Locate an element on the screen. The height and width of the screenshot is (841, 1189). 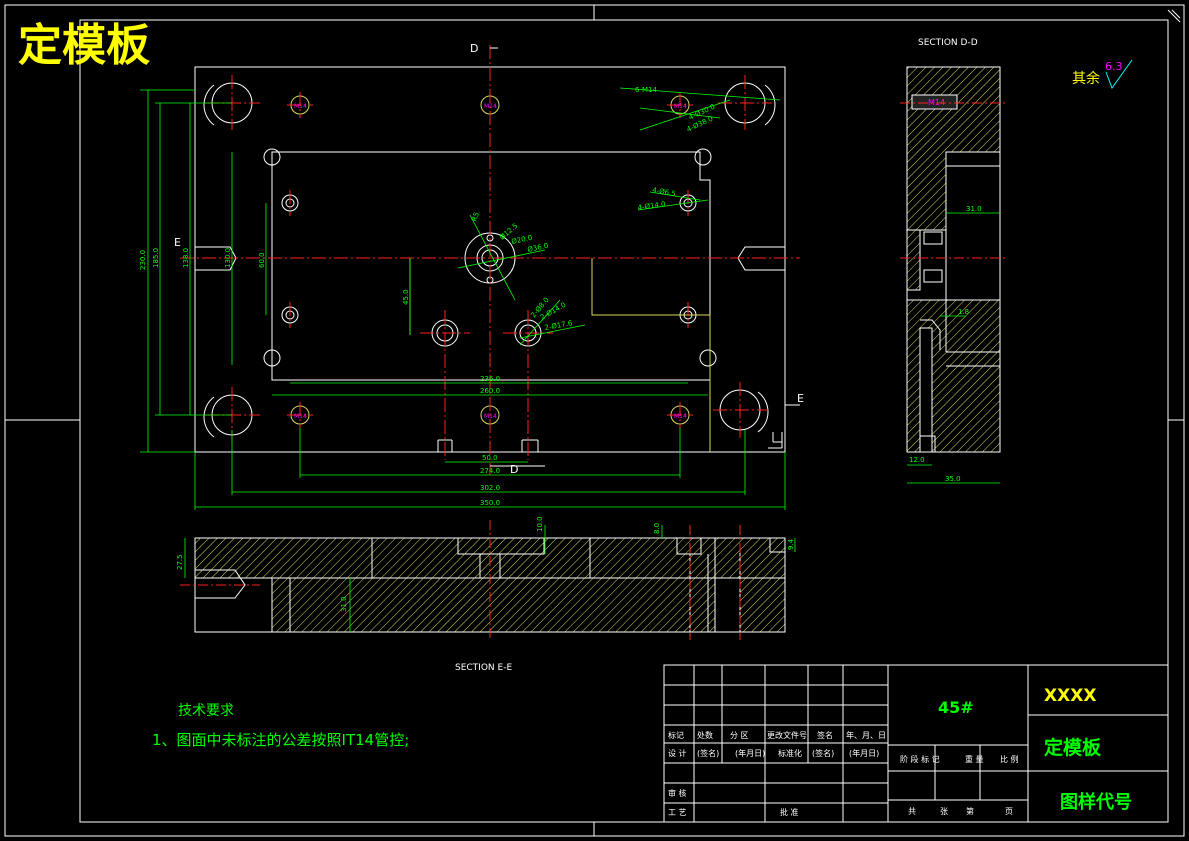
dim-185: 185.0 is located at coordinates (156, 258).